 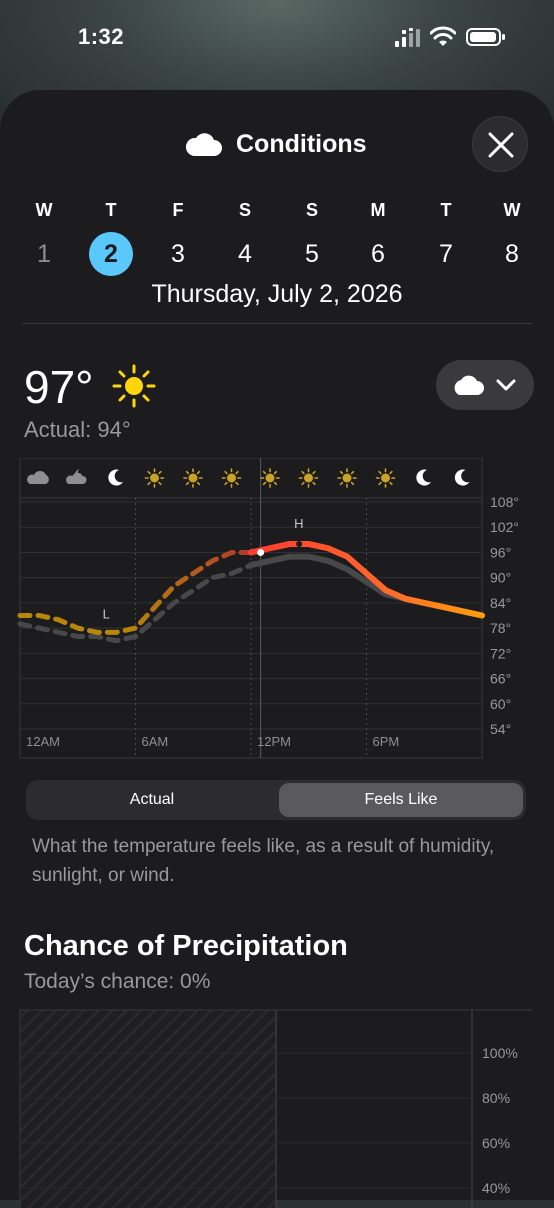 I want to click on day-button: 8, so click(x=512, y=254).